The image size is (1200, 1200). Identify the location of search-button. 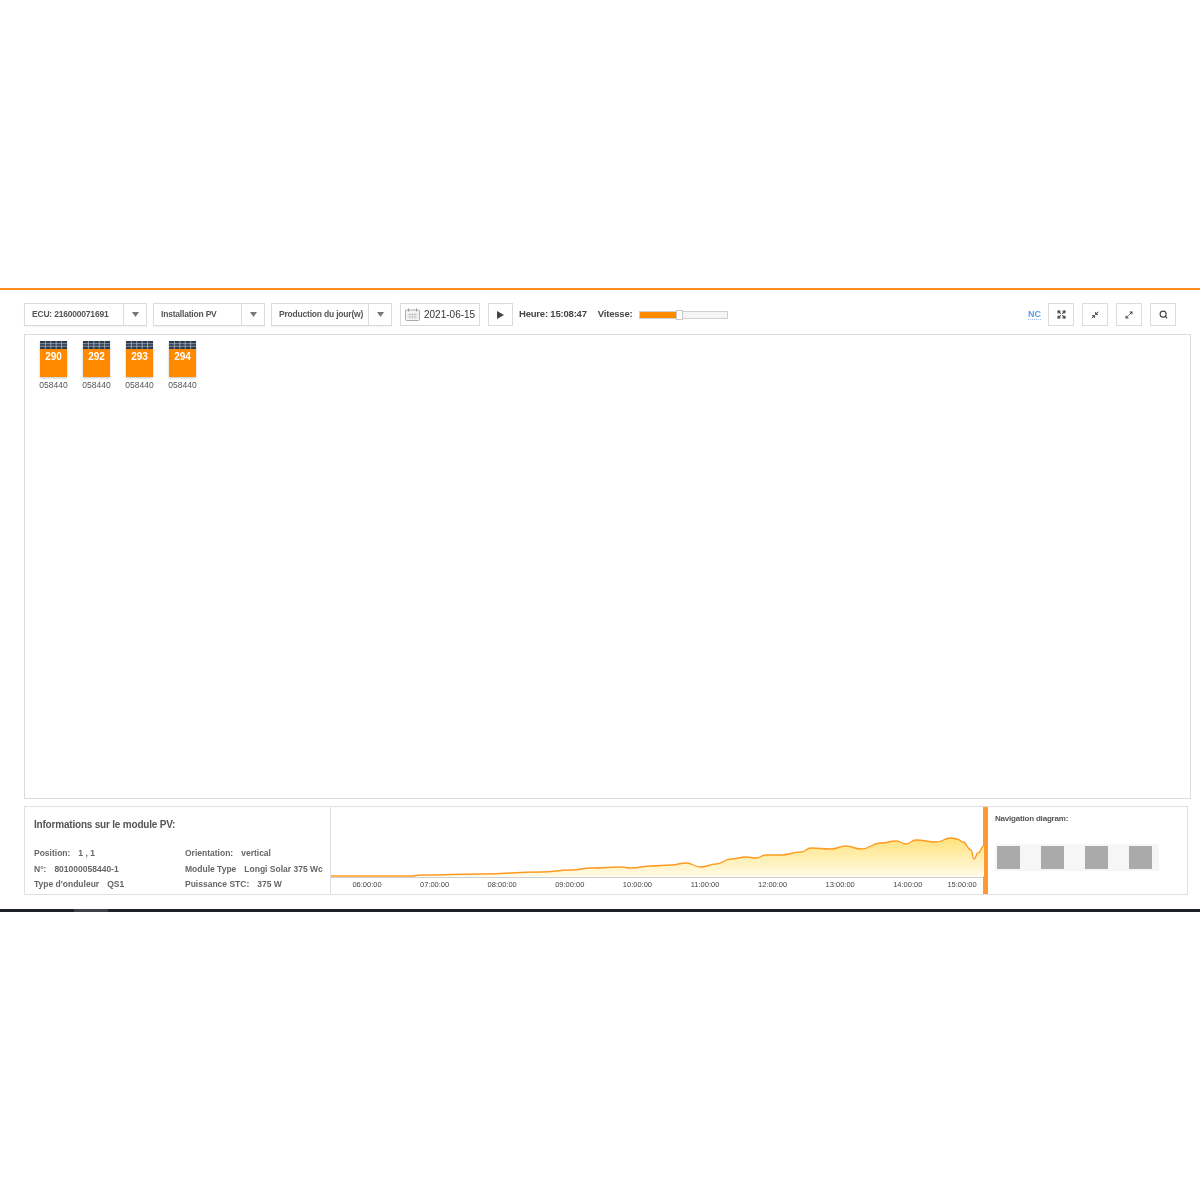
(1163, 314).